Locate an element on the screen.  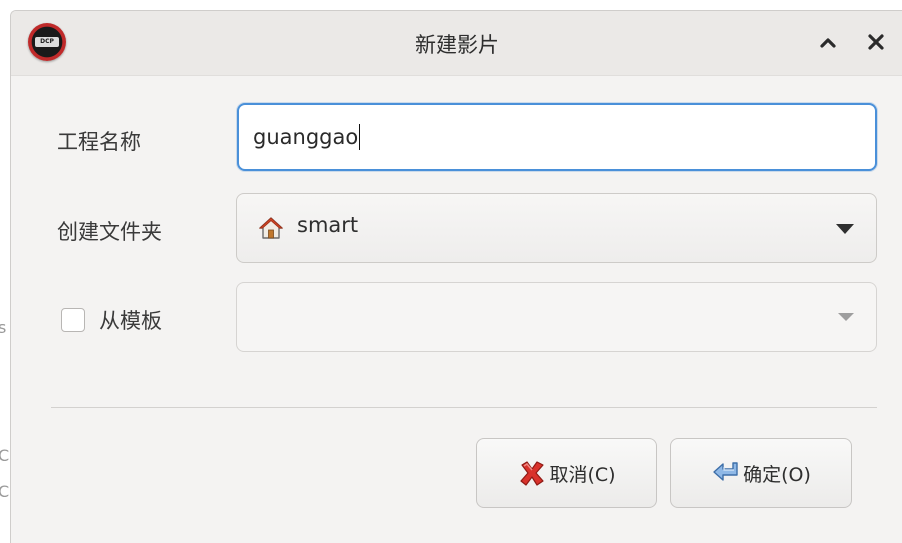
red-x-icon is located at coordinates (532, 473).